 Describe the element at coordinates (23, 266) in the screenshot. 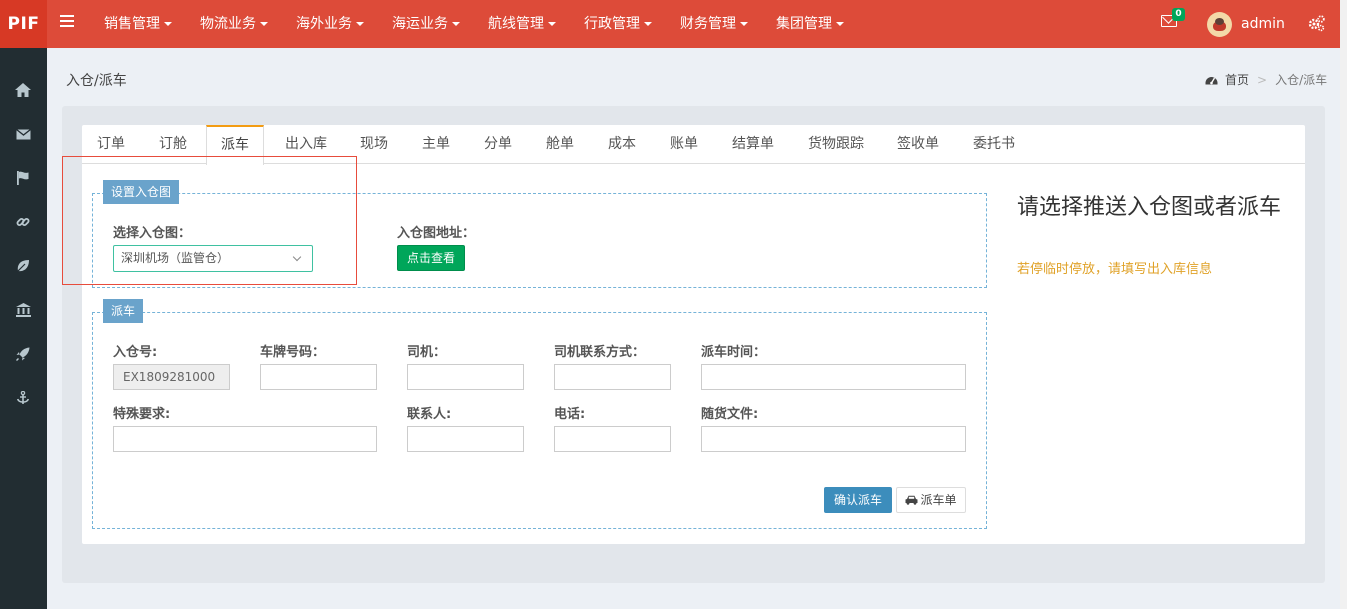

I see `leaf-icon` at that location.